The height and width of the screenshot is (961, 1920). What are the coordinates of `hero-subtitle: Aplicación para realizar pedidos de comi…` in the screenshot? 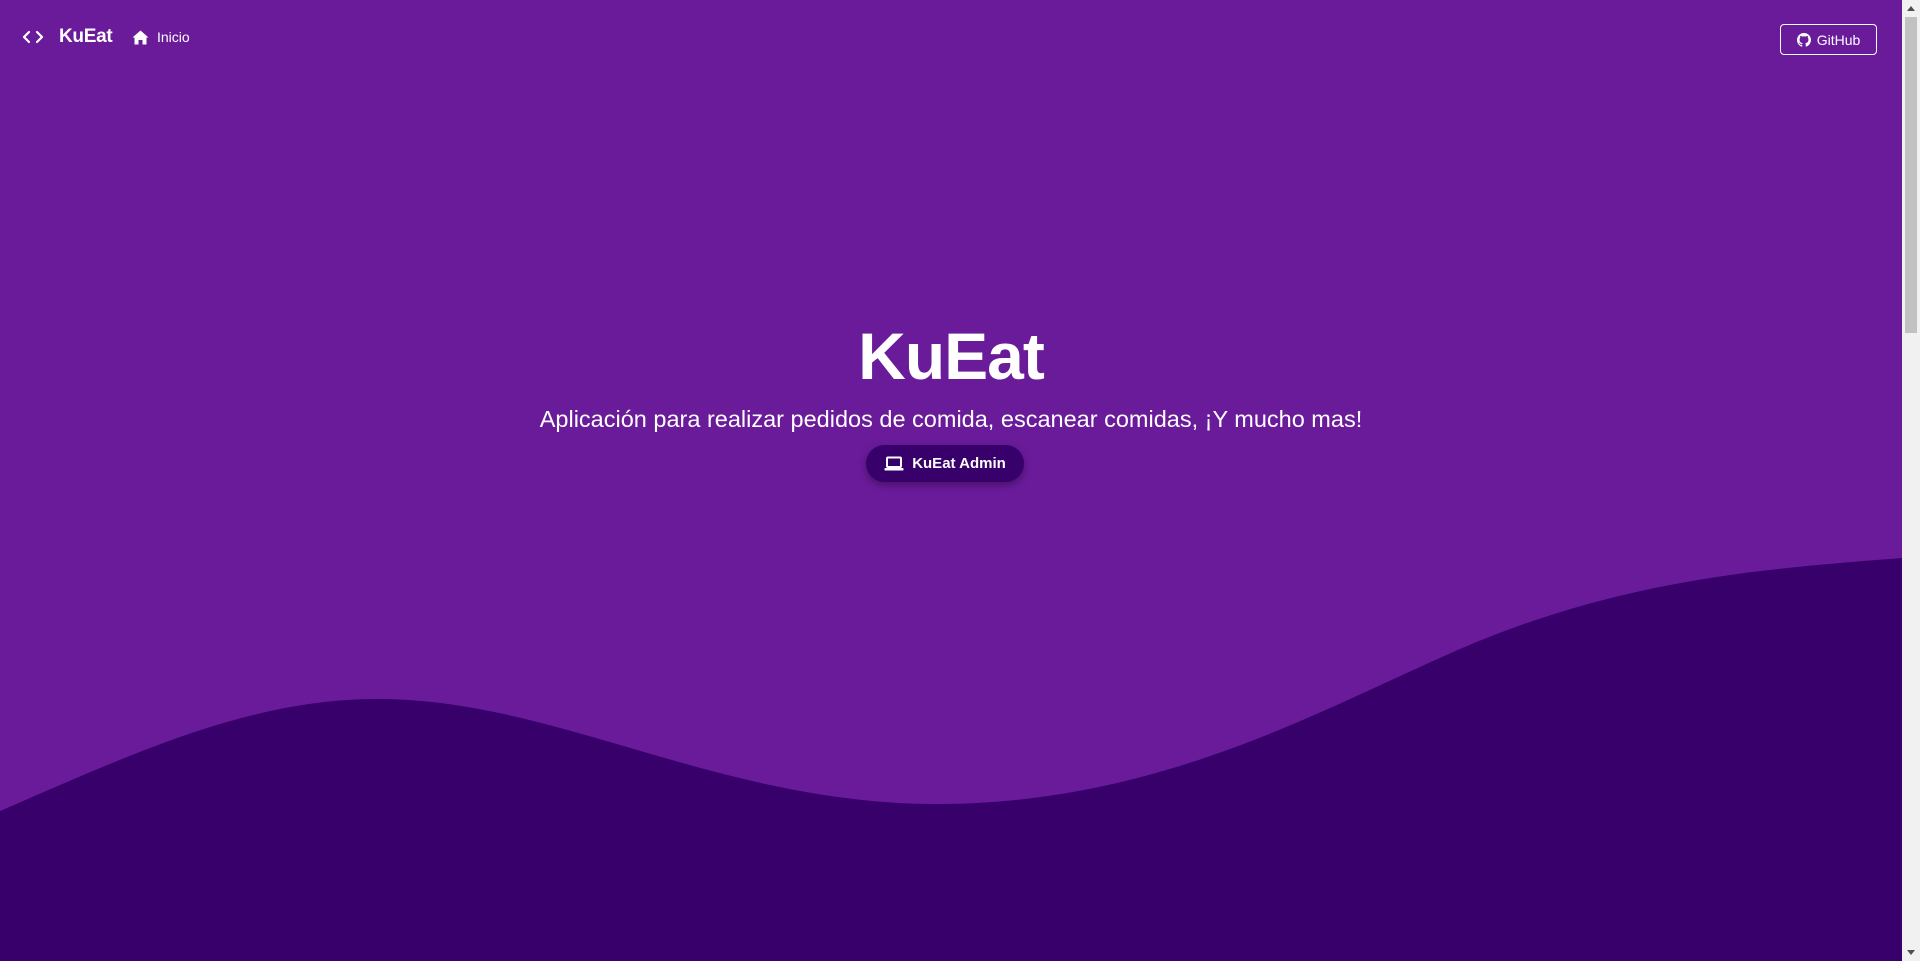 It's located at (951, 419).